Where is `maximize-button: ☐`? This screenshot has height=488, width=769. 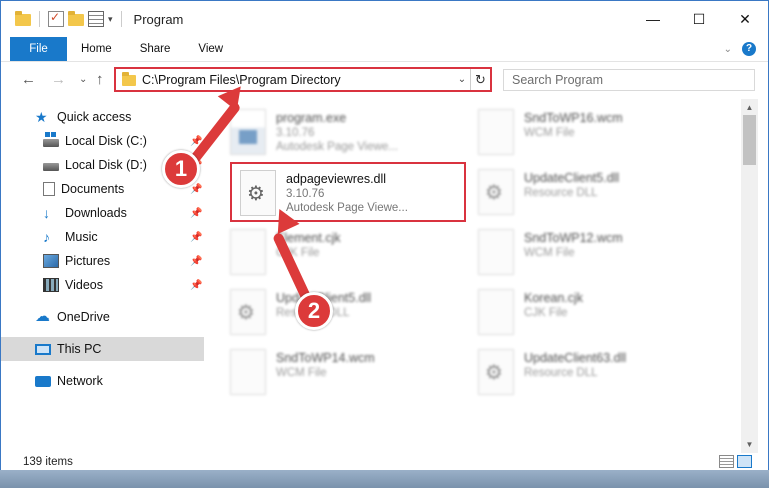 maximize-button: ☐ is located at coordinates (699, 19).